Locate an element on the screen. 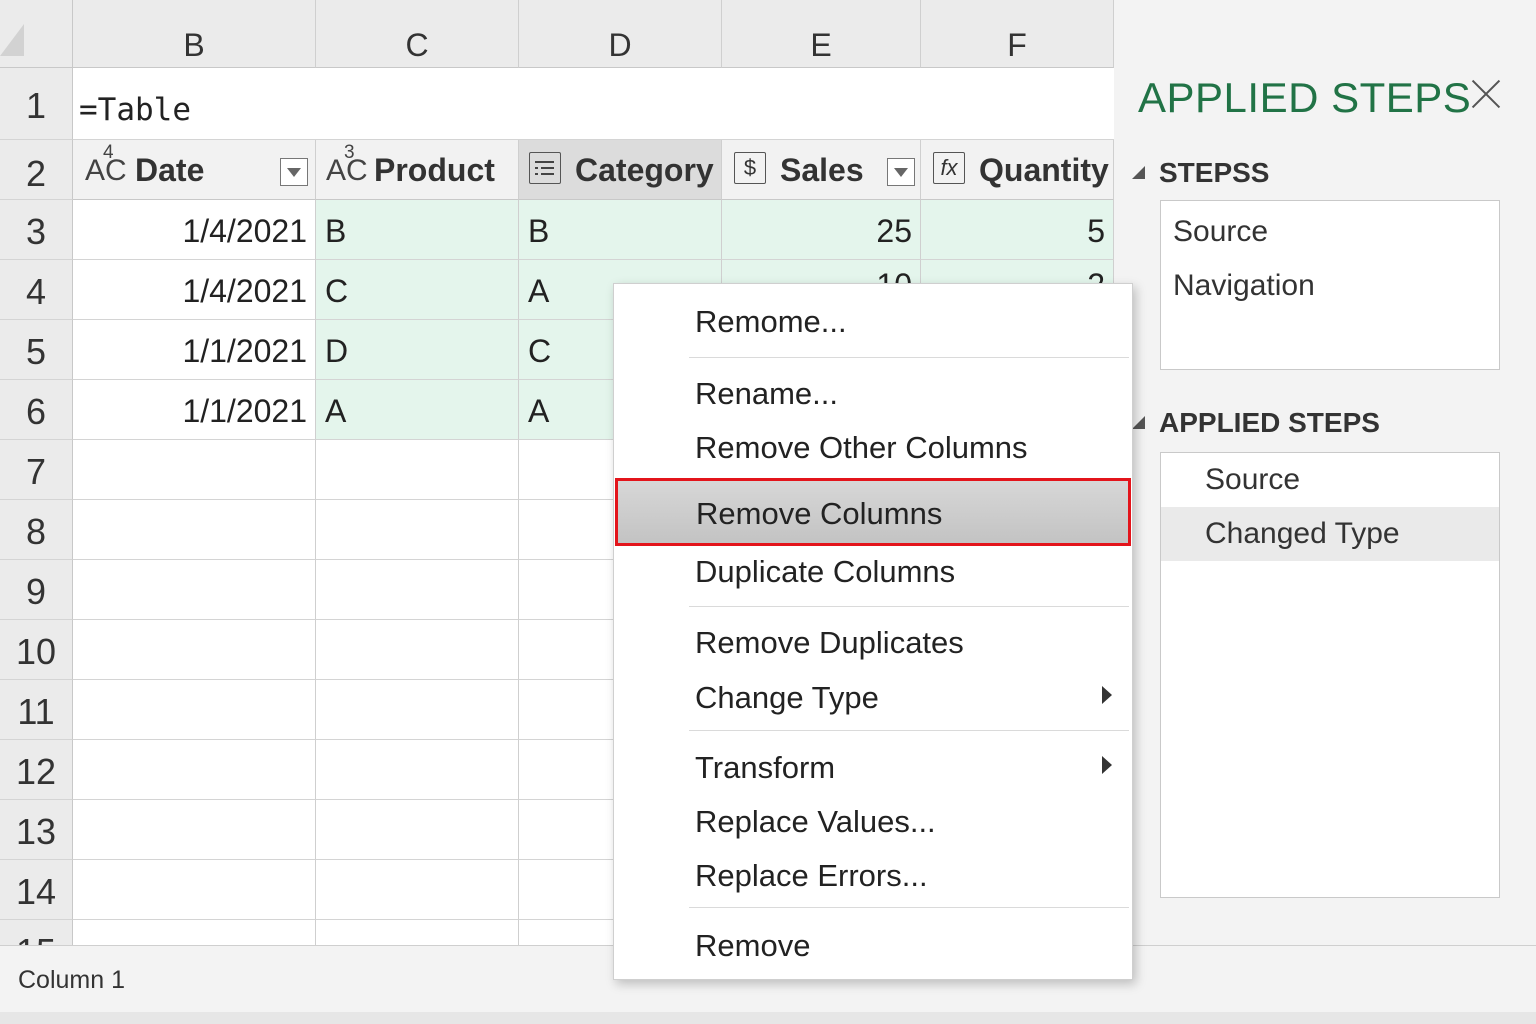 This screenshot has height=1024, width=1536. menu-item-duplicate-columns: Duplicate Columns is located at coordinates (873, 570).